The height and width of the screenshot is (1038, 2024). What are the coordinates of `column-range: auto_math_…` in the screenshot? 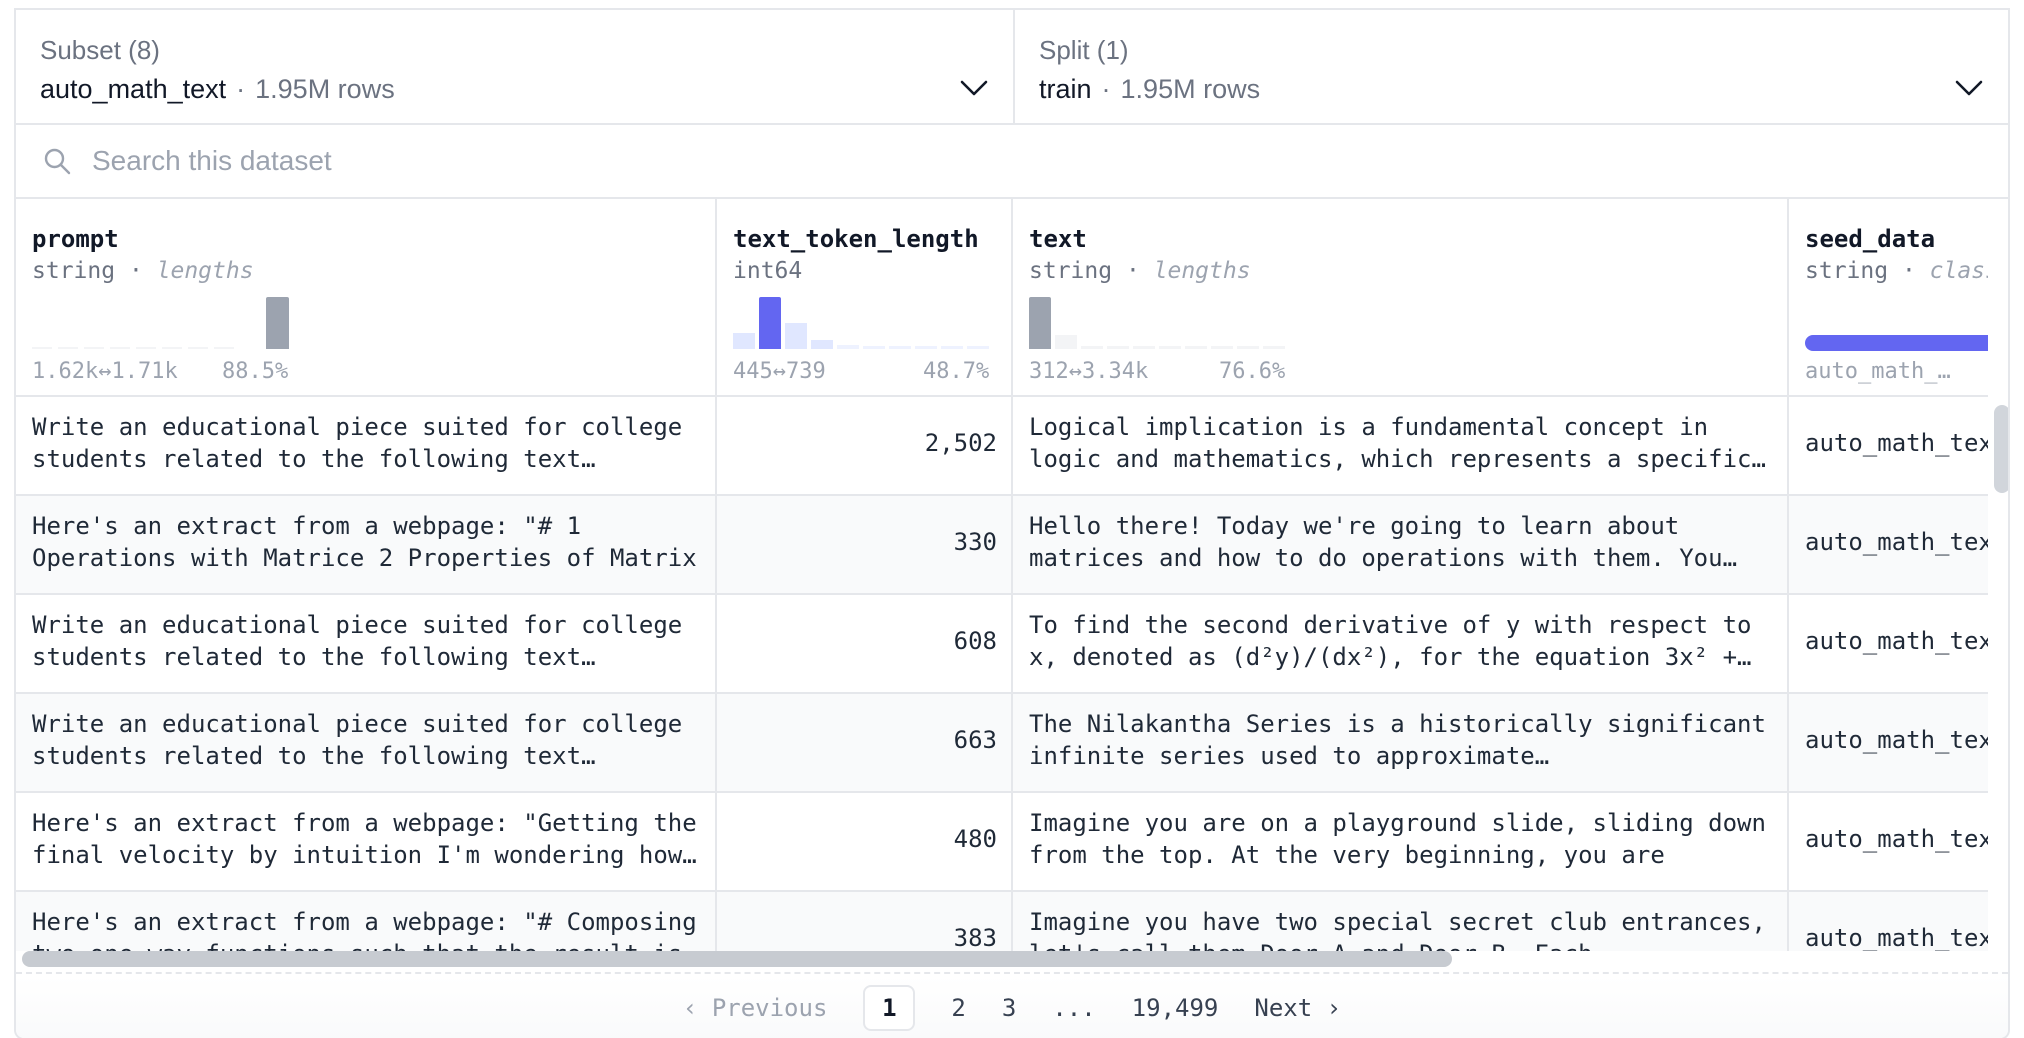 It's located at (1878, 371).